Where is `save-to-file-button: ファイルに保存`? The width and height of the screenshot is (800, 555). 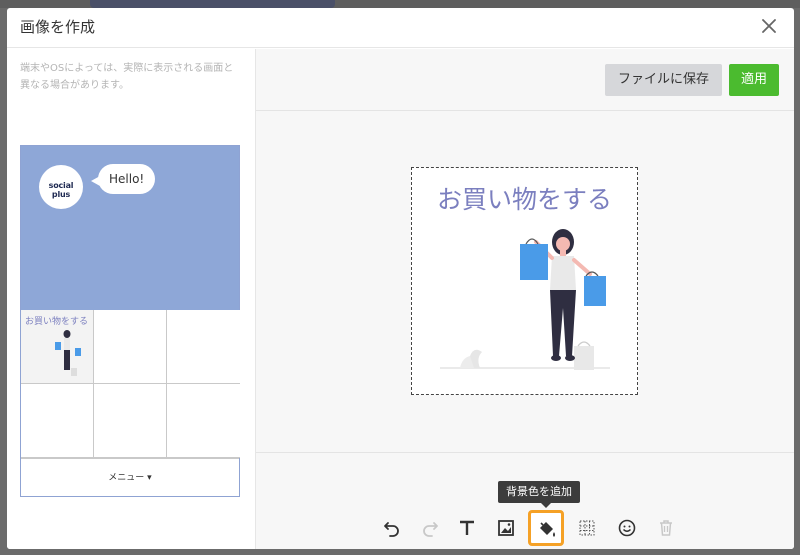 save-to-file-button: ファイルに保存 is located at coordinates (663, 80).